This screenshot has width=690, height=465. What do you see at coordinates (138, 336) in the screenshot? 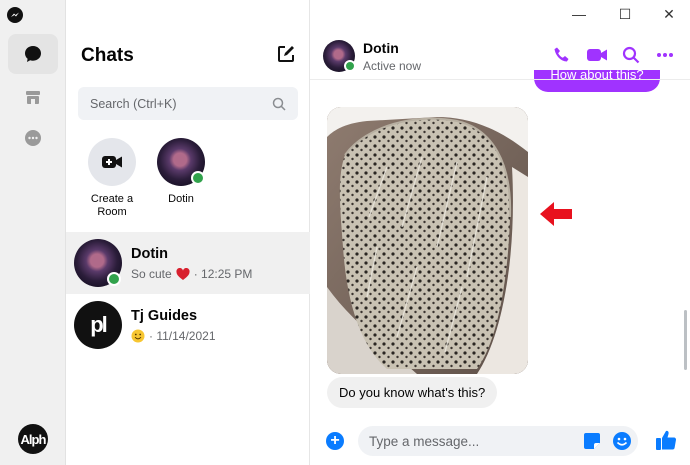
I see `smile-emoji-icon` at bounding box center [138, 336].